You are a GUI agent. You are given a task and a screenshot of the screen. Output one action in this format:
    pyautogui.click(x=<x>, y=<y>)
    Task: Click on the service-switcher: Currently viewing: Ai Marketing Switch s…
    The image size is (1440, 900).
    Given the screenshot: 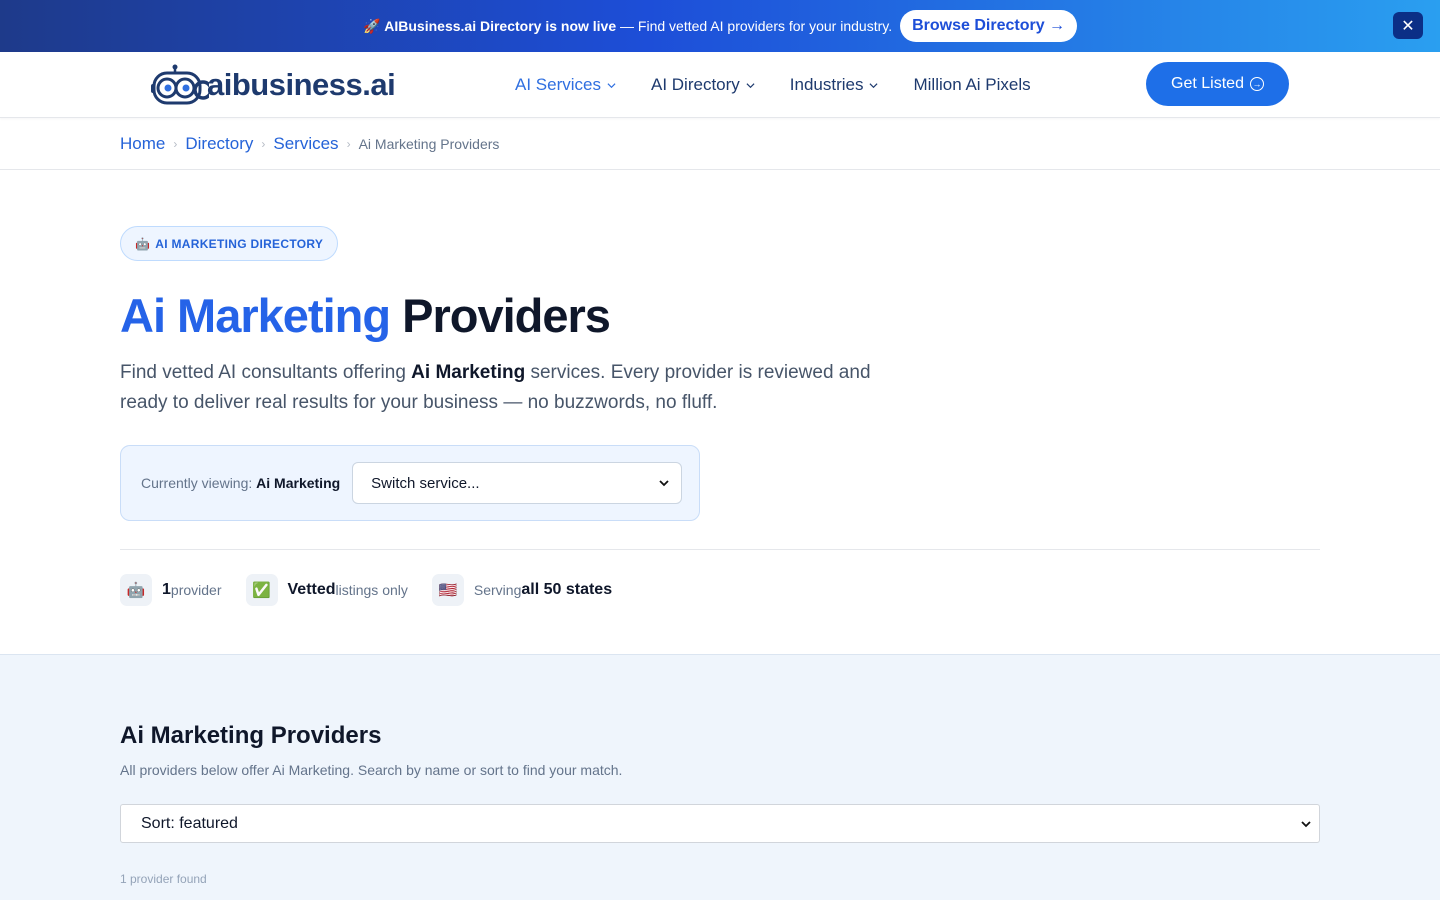 What is the action you would take?
    pyautogui.click(x=410, y=483)
    